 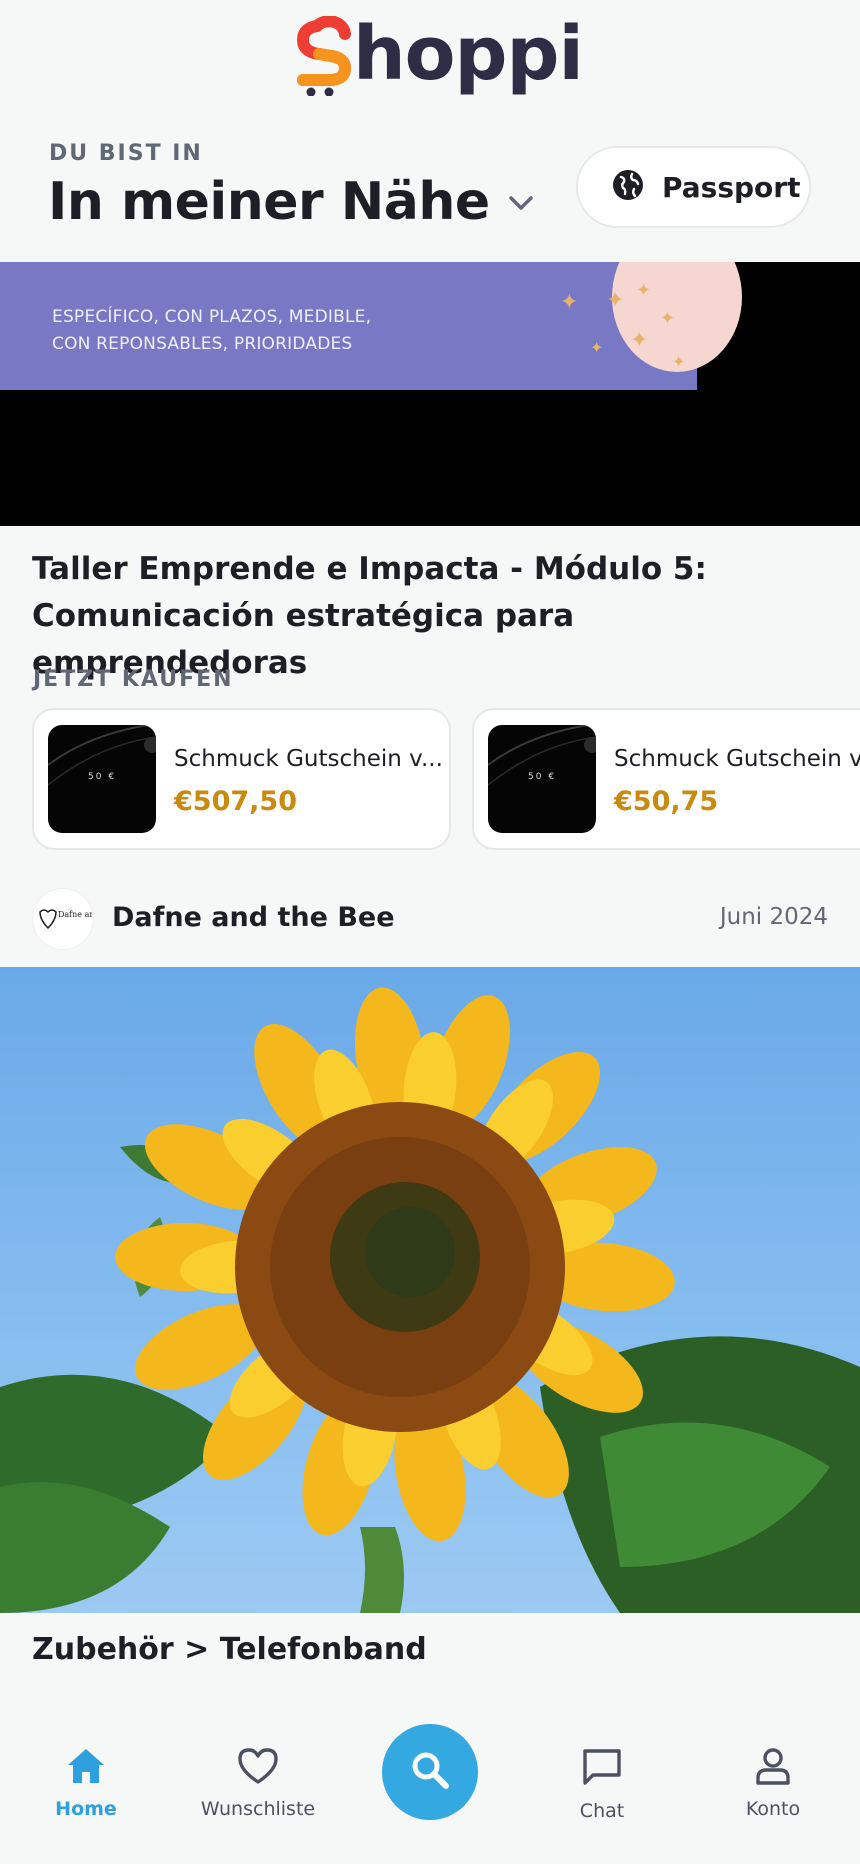 What do you see at coordinates (86, 1809) in the screenshot?
I see `nav-home-label: Home` at bounding box center [86, 1809].